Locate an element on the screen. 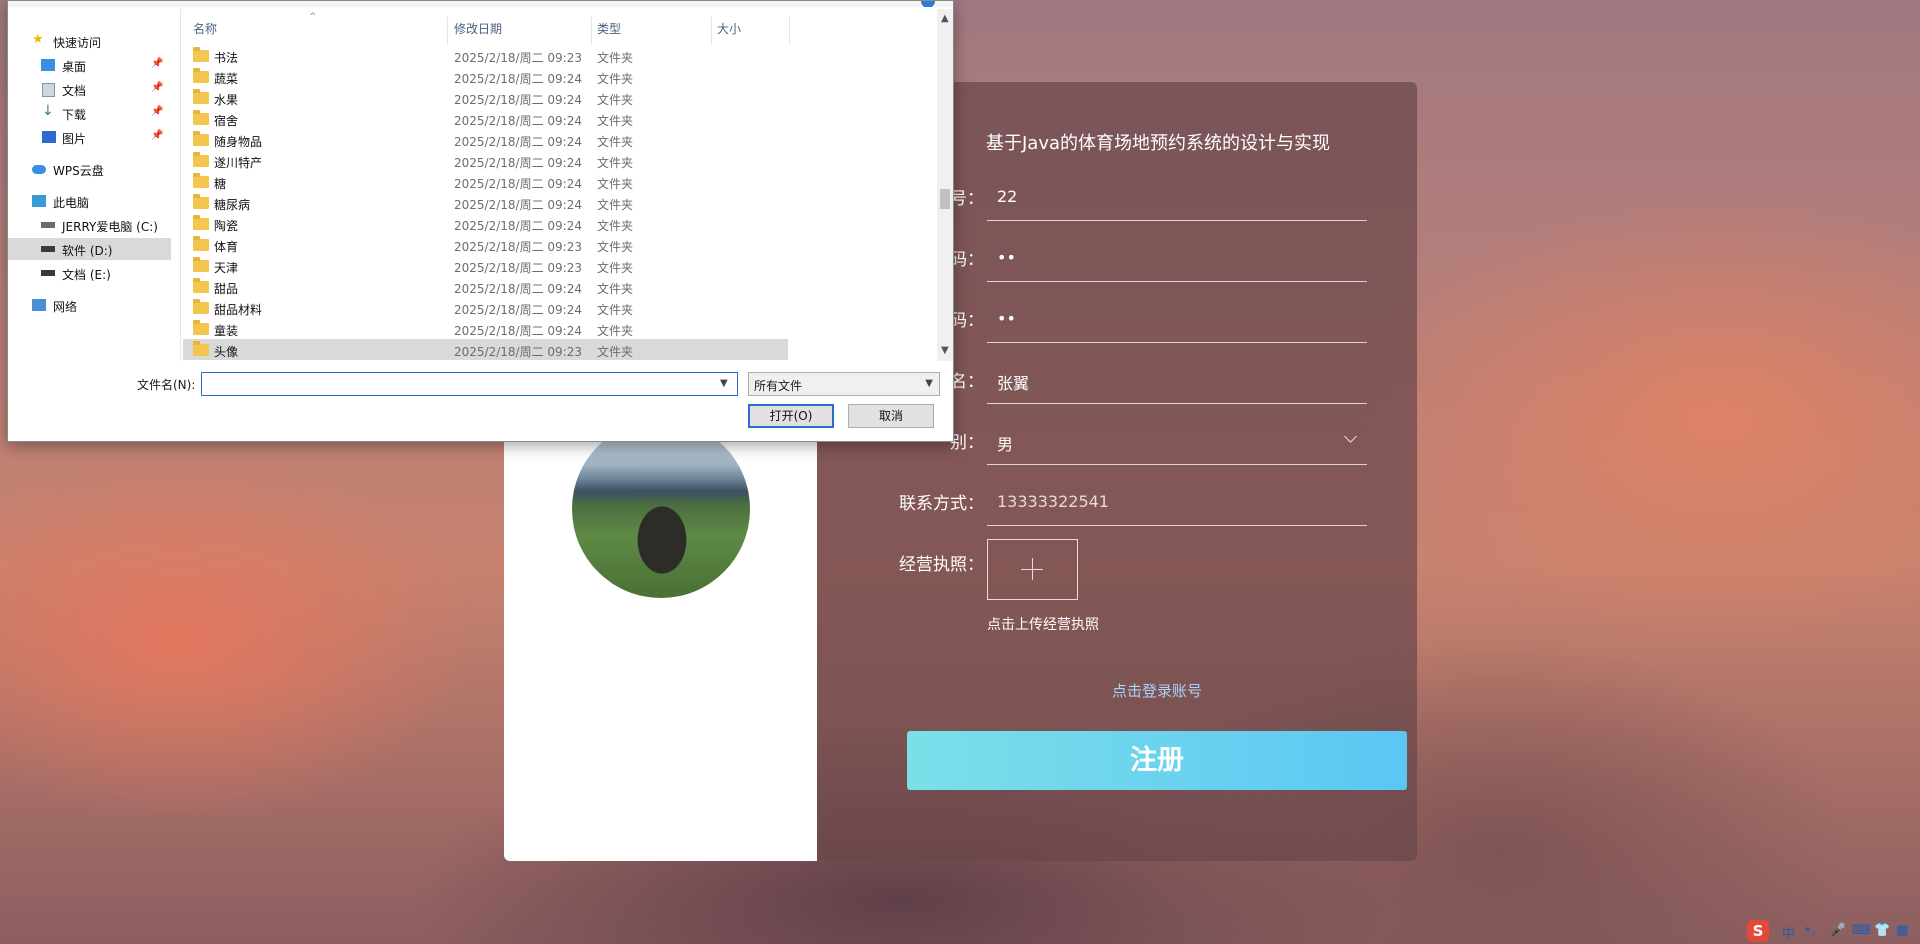 The height and width of the screenshot is (944, 1920). filetype-select: 所有文件 ▼ is located at coordinates (844, 384).